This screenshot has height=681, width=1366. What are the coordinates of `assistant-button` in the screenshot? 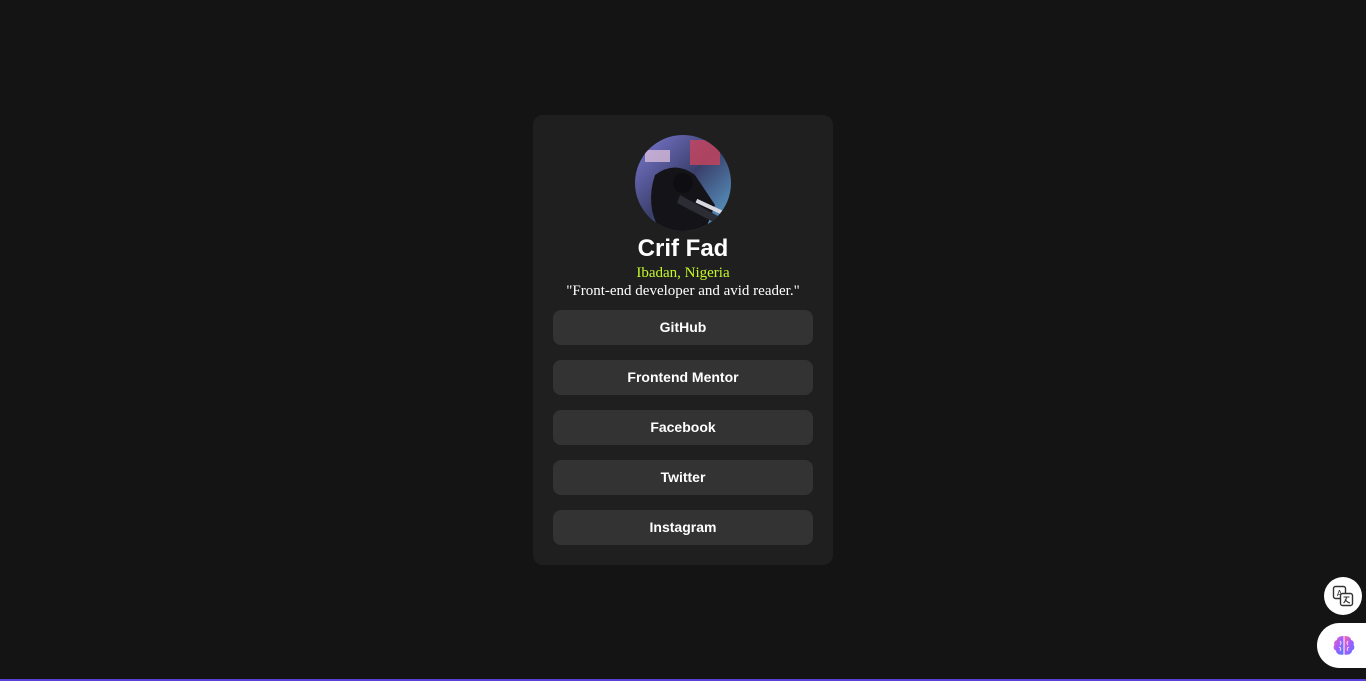 It's located at (1341, 645).